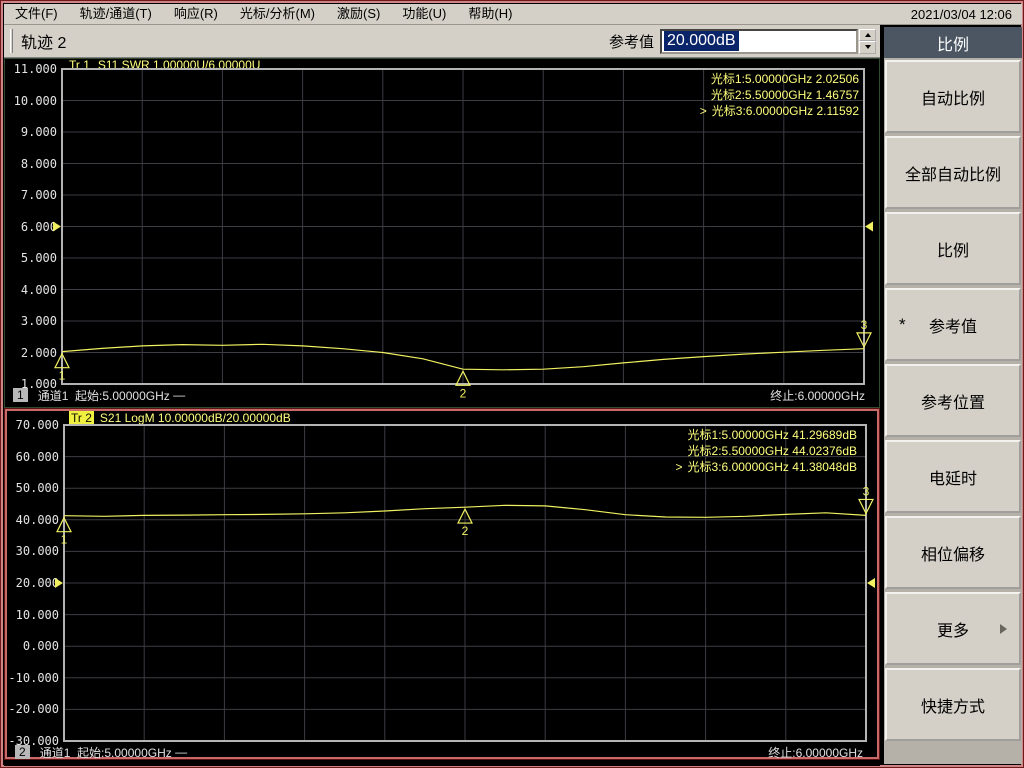 This screenshot has width=1024, height=768. I want to click on sidebar-button-label: 参考位置, so click(952, 403).